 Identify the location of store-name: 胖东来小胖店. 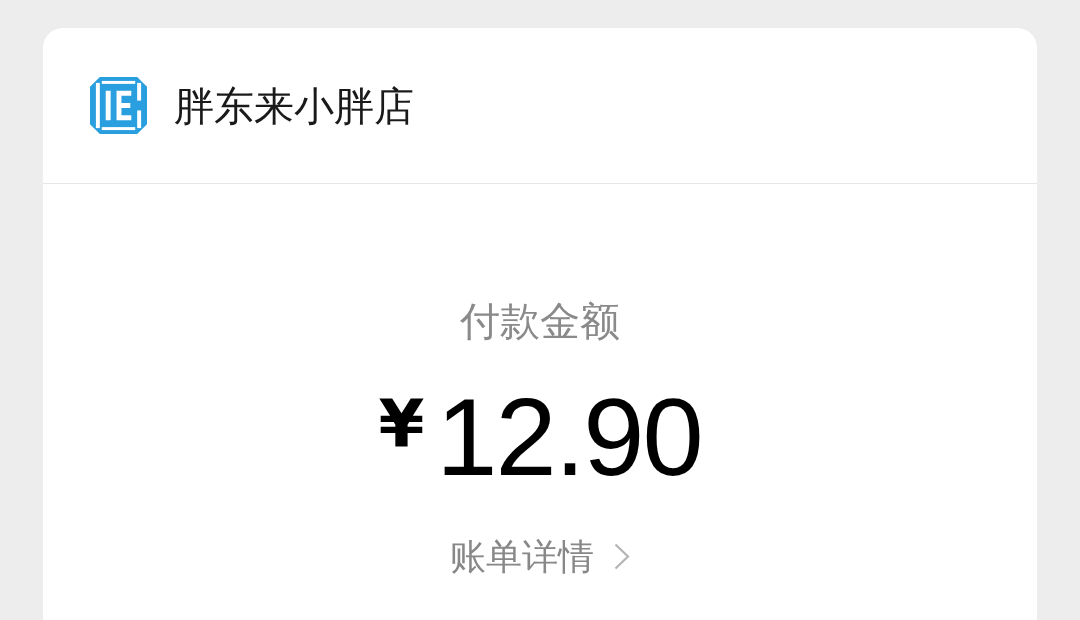
(294, 105).